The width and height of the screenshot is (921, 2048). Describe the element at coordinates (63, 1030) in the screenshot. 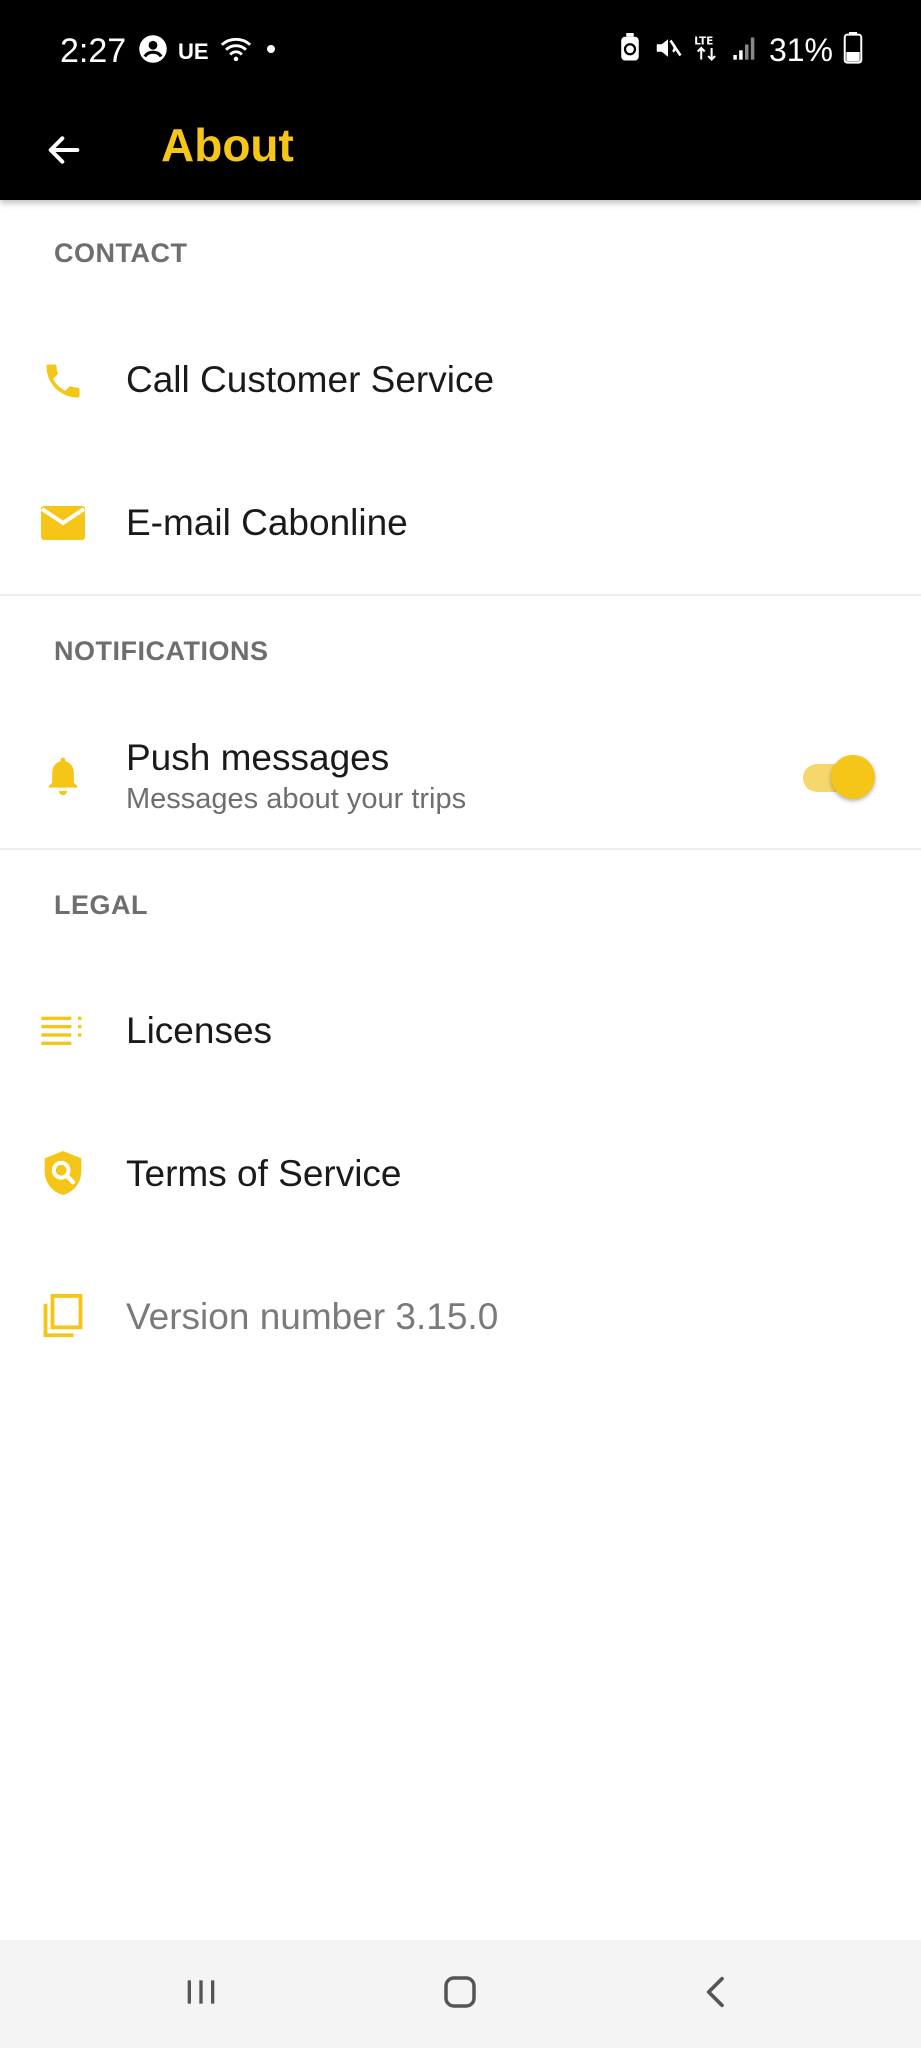

I see `list-icon` at that location.